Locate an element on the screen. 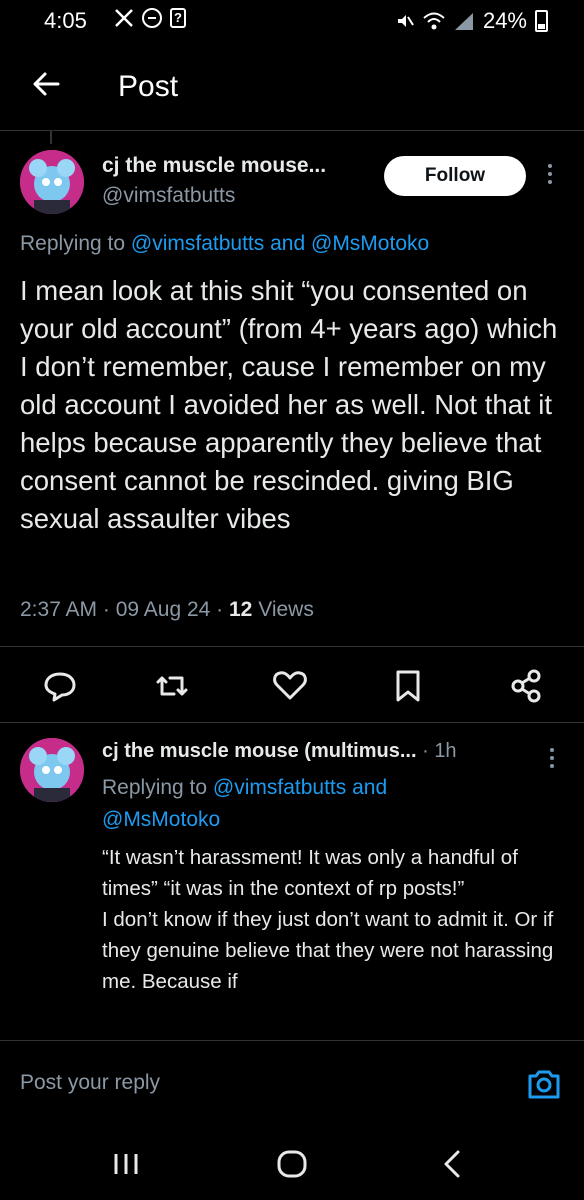 Image resolution: width=584 pixels, height=1200 pixels. system-nav-bar is located at coordinates (292, 1164).